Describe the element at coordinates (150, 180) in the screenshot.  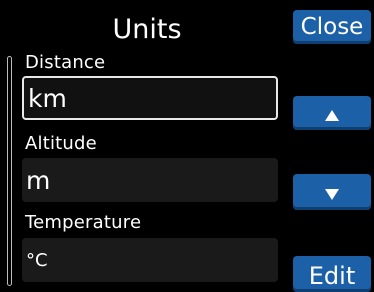
I see `altitude-field: m` at that location.